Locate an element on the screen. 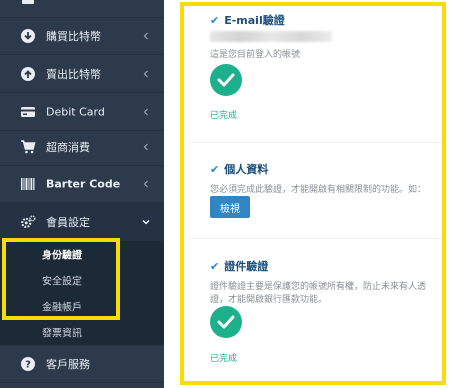  sidebar-item-sell-bitcoin: 賣出比特幣 is located at coordinates (82, 74).